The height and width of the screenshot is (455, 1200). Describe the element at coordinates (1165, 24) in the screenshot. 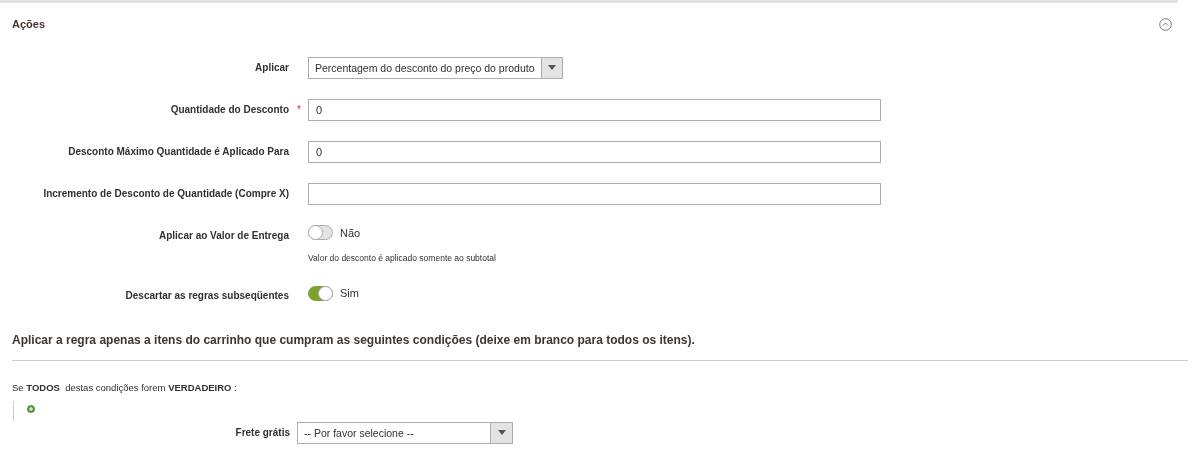

I see `collapse-icon` at that location.